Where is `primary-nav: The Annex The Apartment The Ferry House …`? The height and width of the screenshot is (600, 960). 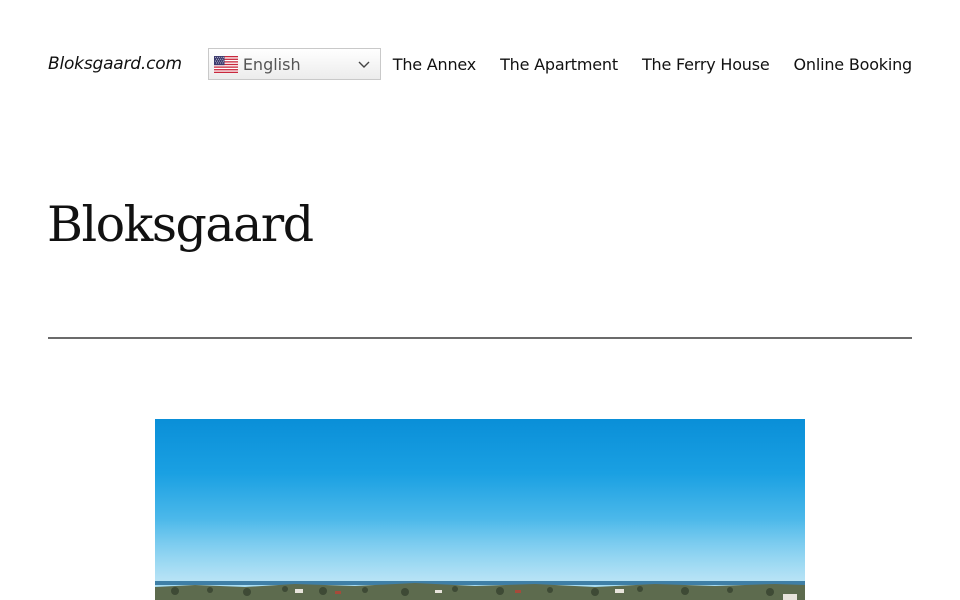 primary-nav: The Annex The Apartment The Ferry House … is located at coordinates (652, 64).